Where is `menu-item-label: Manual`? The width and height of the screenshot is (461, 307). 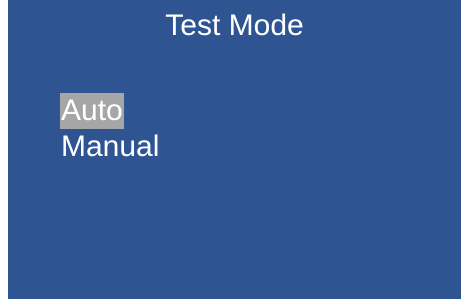 menu-item-label: Manual is located at coordinates (110, 146).